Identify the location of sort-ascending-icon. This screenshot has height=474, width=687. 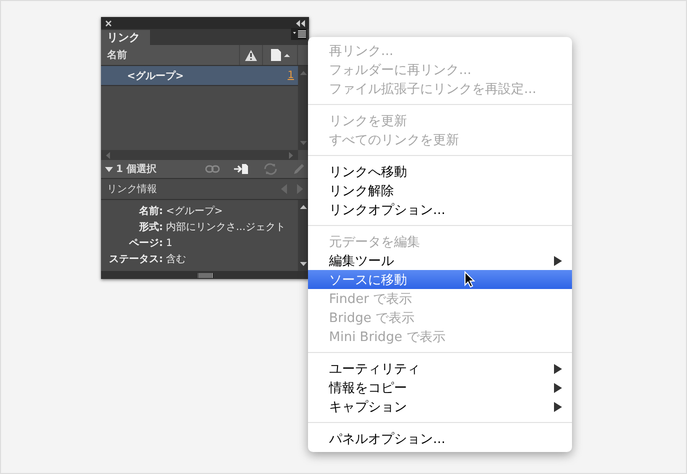
(287, 55).